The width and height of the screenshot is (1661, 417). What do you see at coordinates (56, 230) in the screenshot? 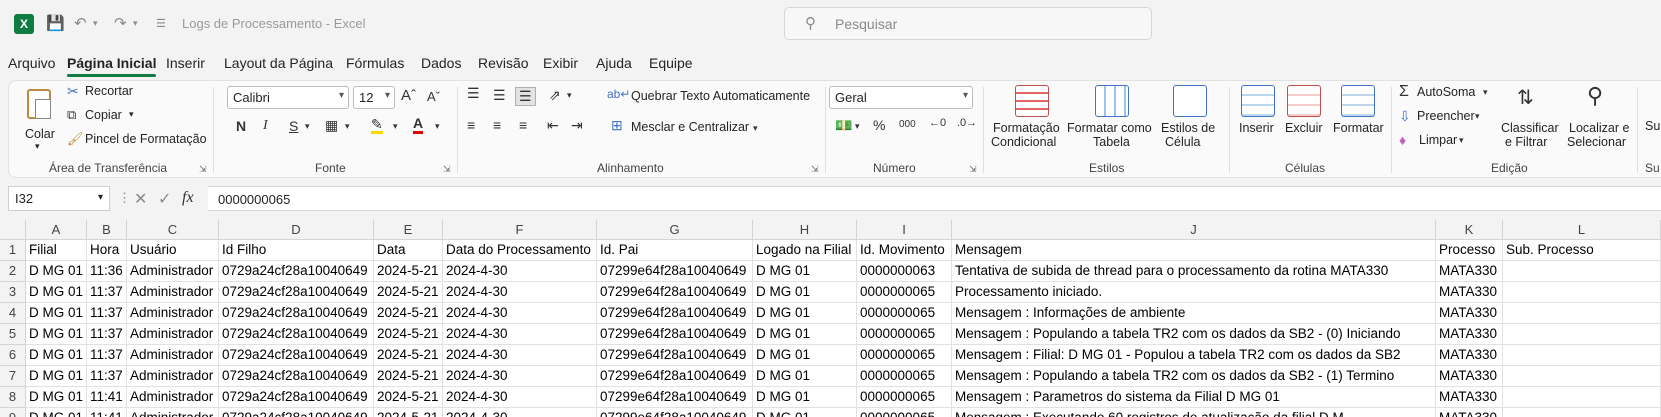
I see `column-header-a: A` at bounding box center [56, 230].